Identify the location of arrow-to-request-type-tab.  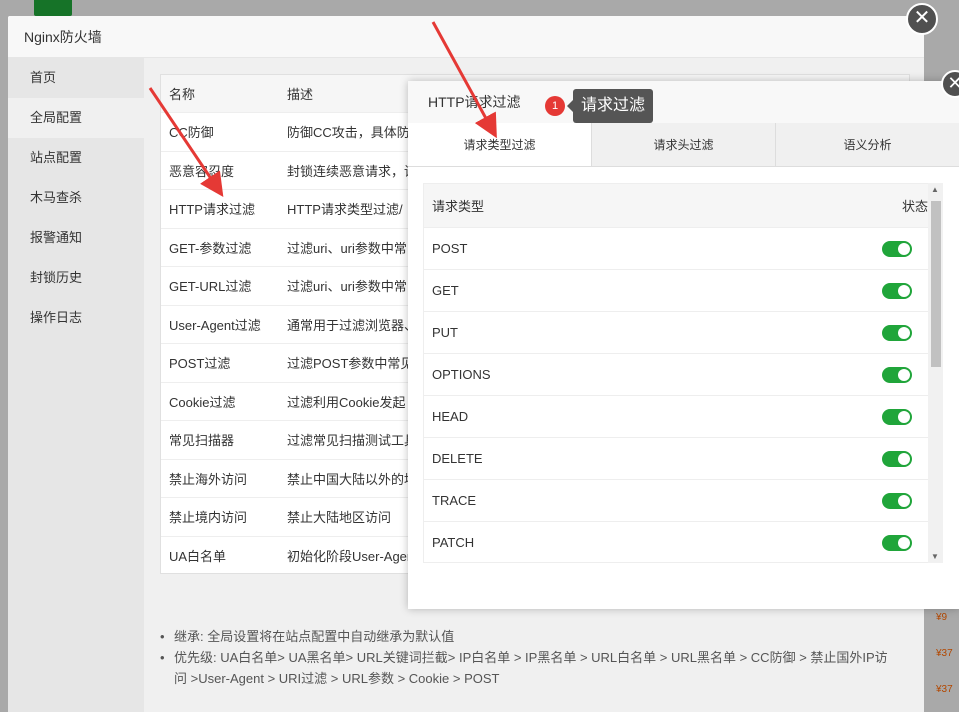
(464, 80).